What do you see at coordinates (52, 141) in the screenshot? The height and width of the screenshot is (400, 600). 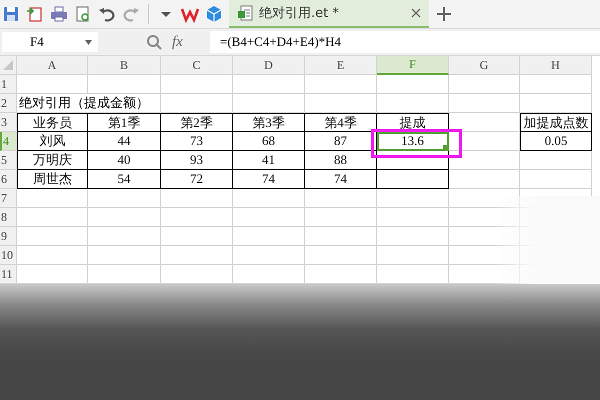 I see `table-cell: 刘风` at bounding box center [52, 141].